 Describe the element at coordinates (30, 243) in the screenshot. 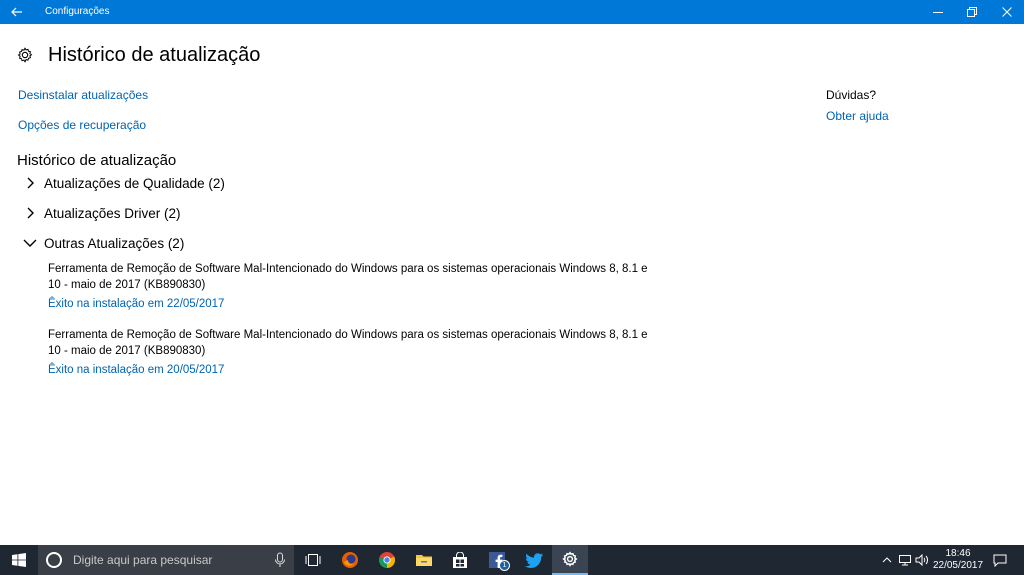

I see `chevron-down-icon` at that location.